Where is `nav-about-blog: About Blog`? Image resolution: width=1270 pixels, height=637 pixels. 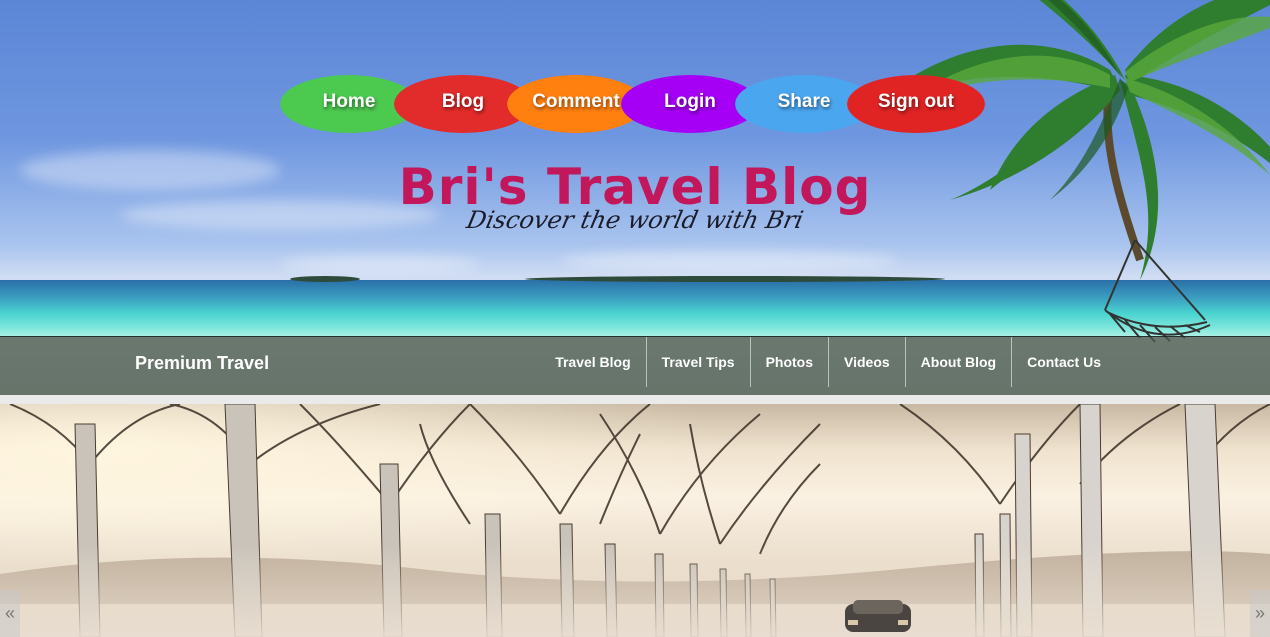
nav-about-blog: About Blog is located at coordinates (957, 362).